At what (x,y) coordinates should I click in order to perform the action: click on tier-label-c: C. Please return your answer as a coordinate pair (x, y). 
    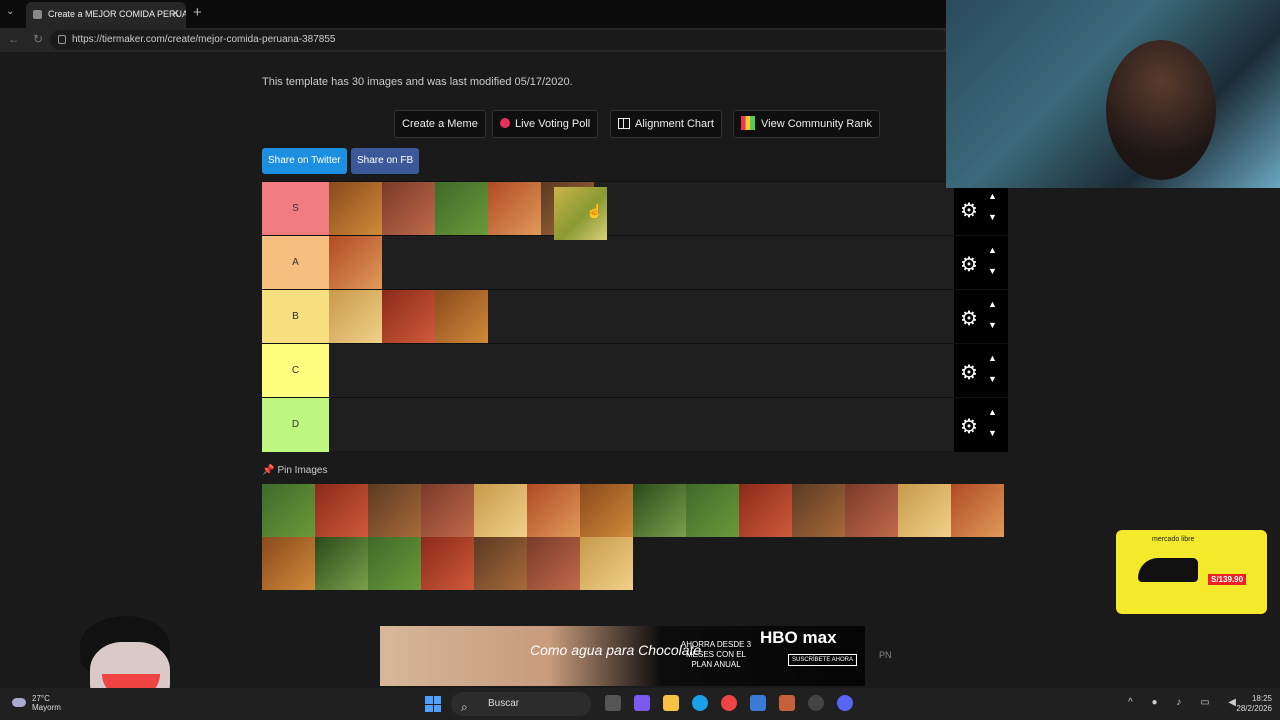
    Looking at the image, I should click on (295, 371).